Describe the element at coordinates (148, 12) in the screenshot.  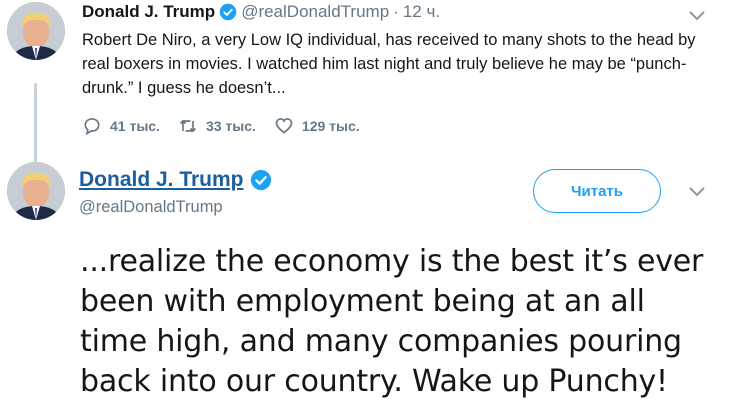
I see `tweet1-author-name: Donald J. Trump` at that location.